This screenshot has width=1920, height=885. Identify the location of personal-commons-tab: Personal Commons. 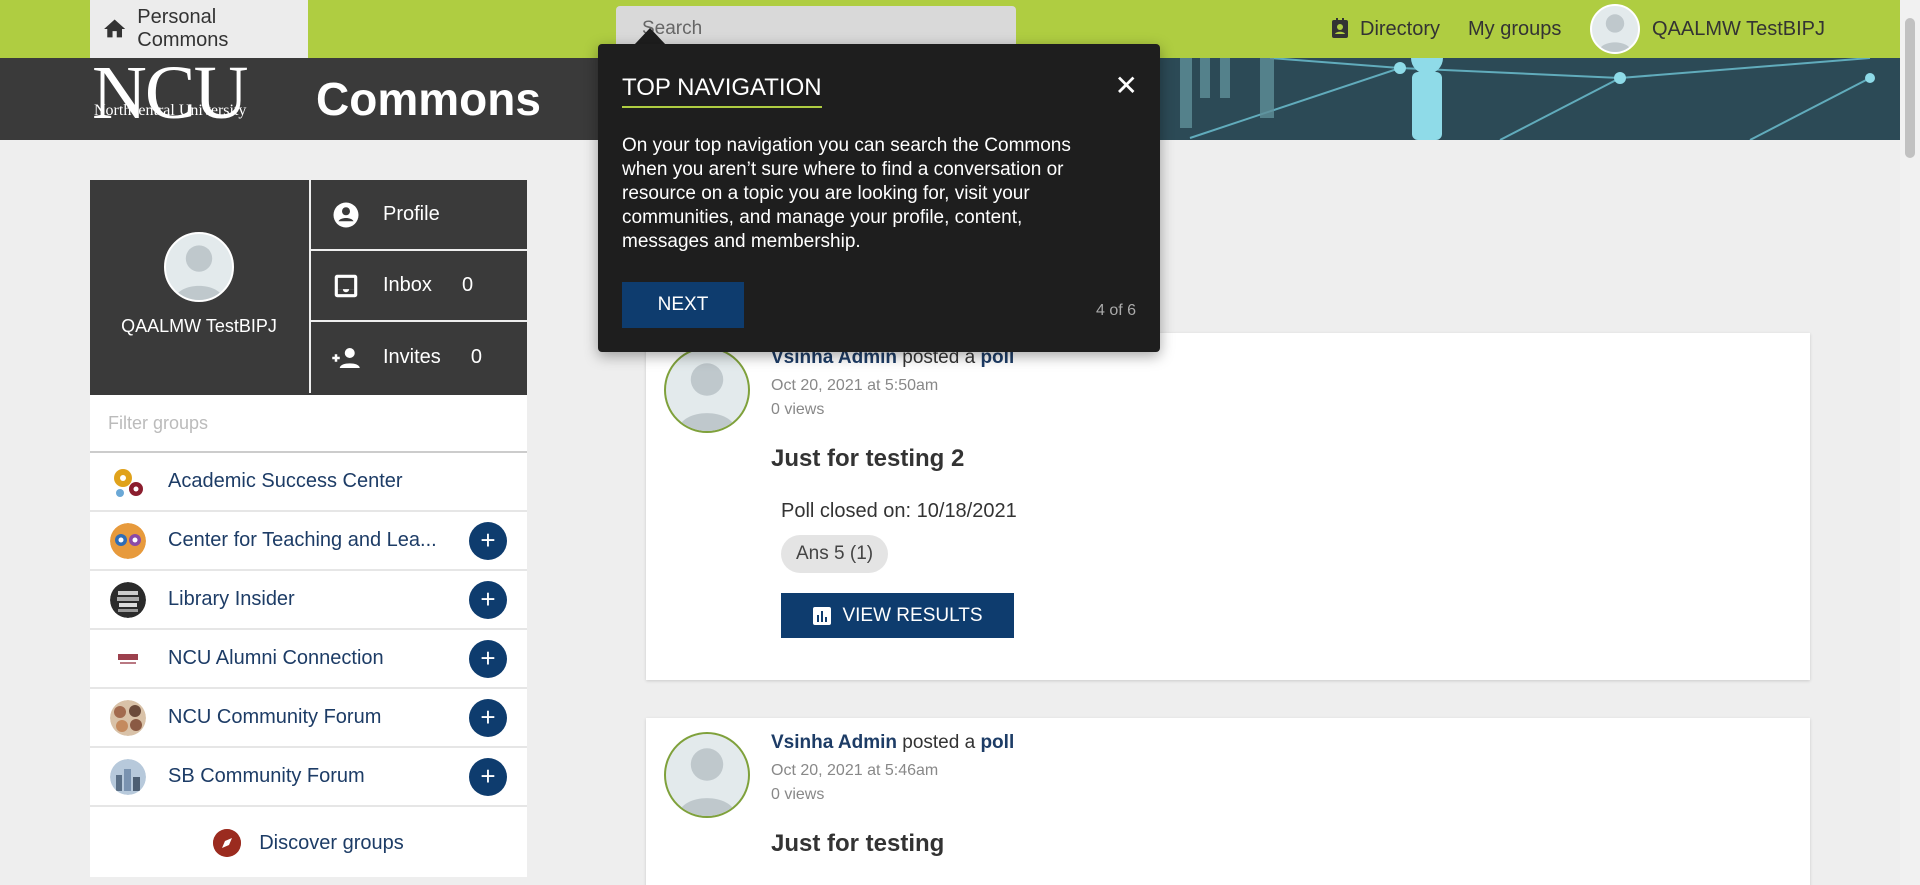
(199, 29).